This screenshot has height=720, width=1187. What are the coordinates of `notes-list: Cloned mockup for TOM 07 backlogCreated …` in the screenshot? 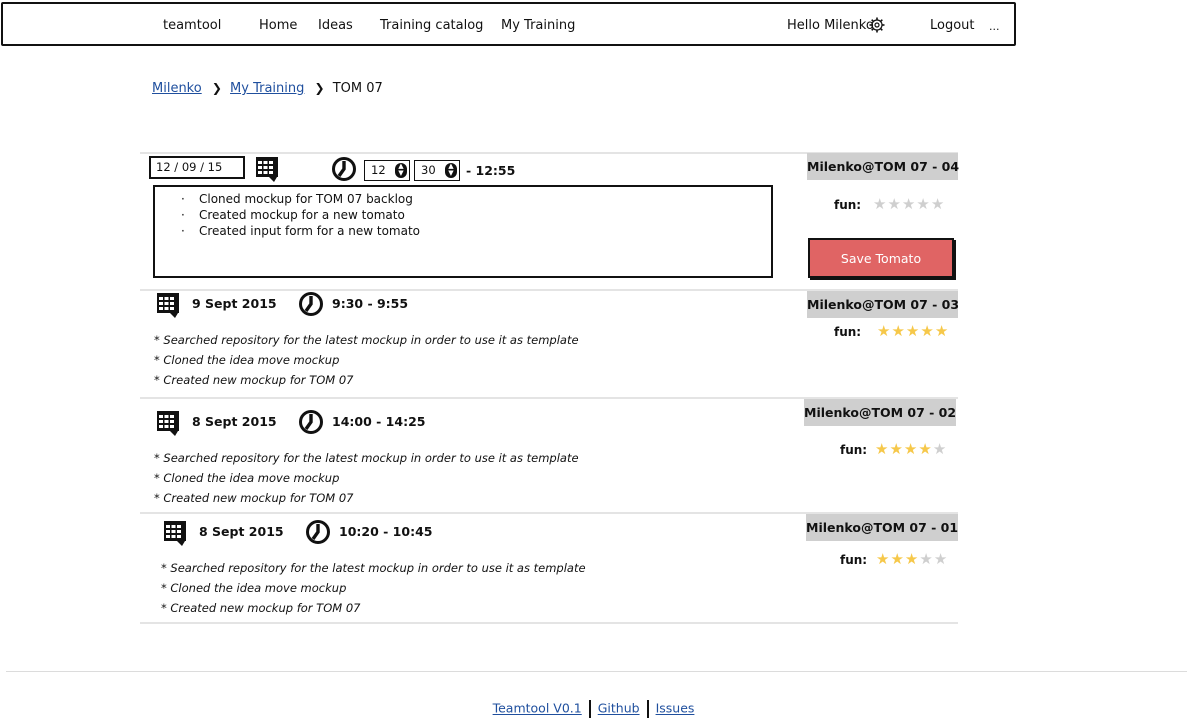 It's located at (476, 215).